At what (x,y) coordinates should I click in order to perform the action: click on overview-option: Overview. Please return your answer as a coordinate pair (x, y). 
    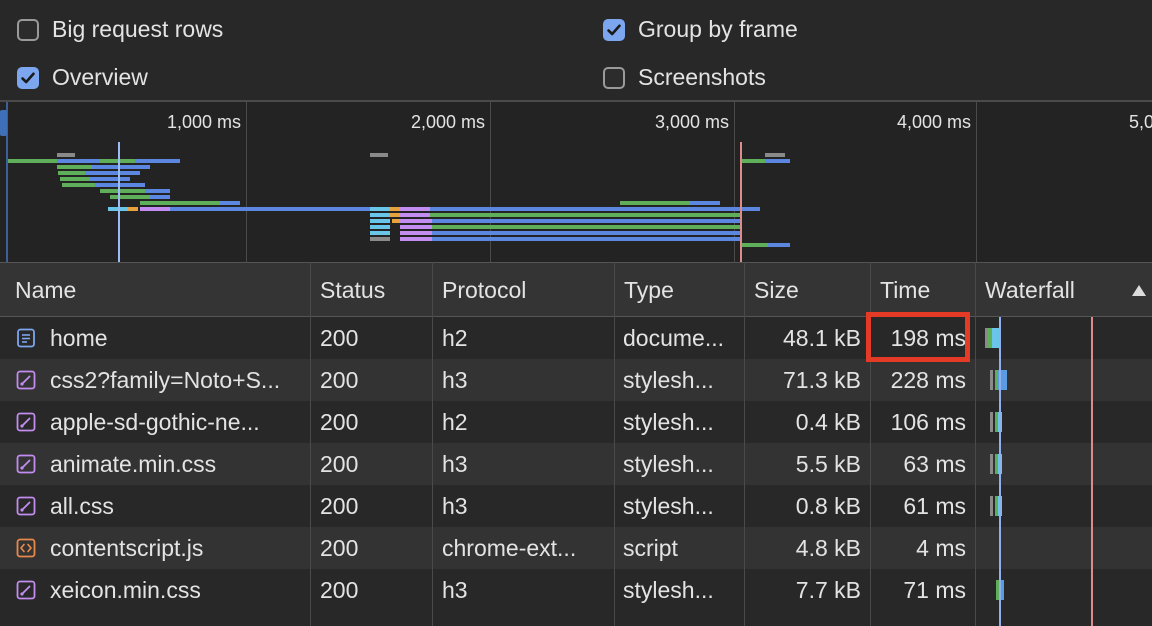
    Looking at the image, I should click on (82, 77).